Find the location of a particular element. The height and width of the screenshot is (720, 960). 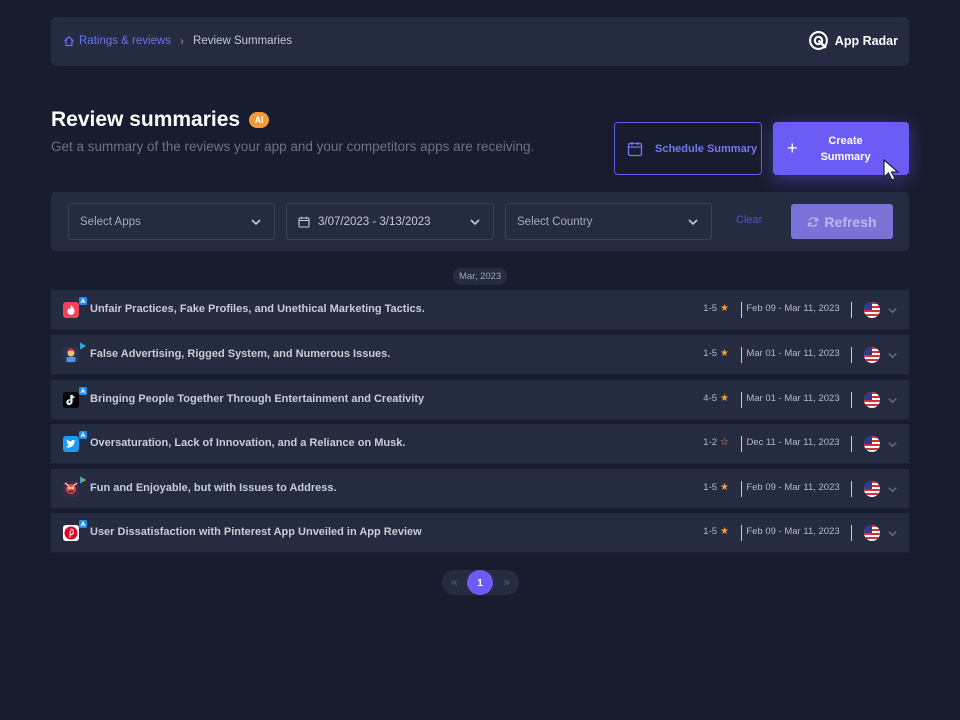

plus-icon: + is located at coordinates (792, 148).